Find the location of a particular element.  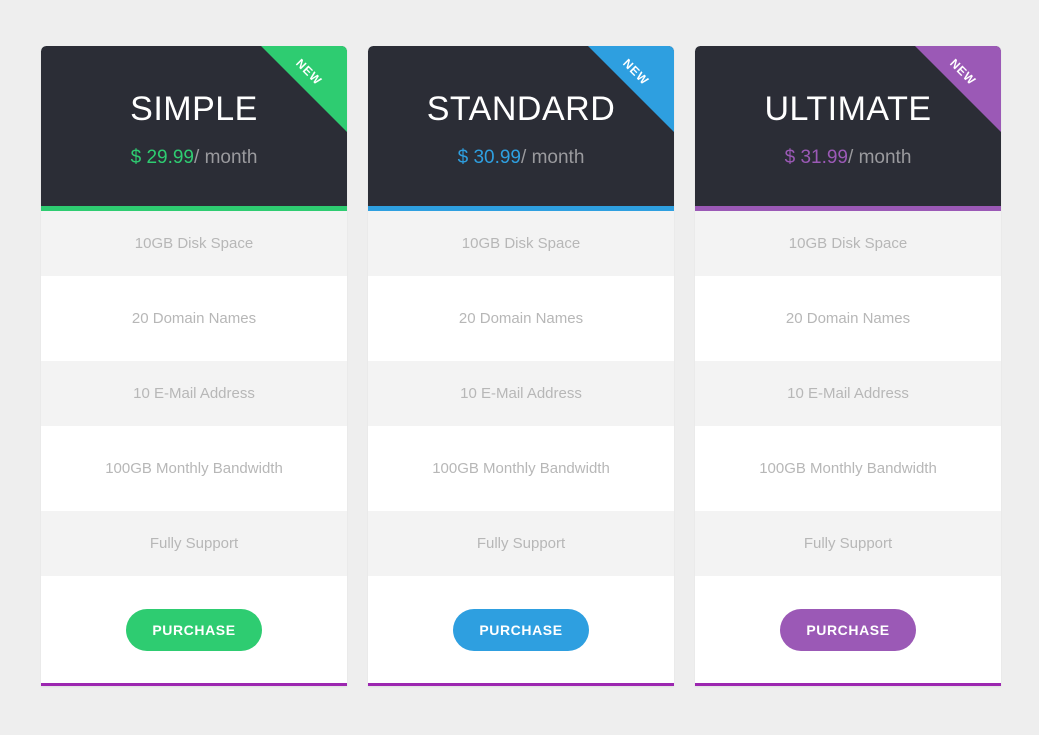

plan-price-line: $ 29.99/ month is located at coordinates (194, 157).